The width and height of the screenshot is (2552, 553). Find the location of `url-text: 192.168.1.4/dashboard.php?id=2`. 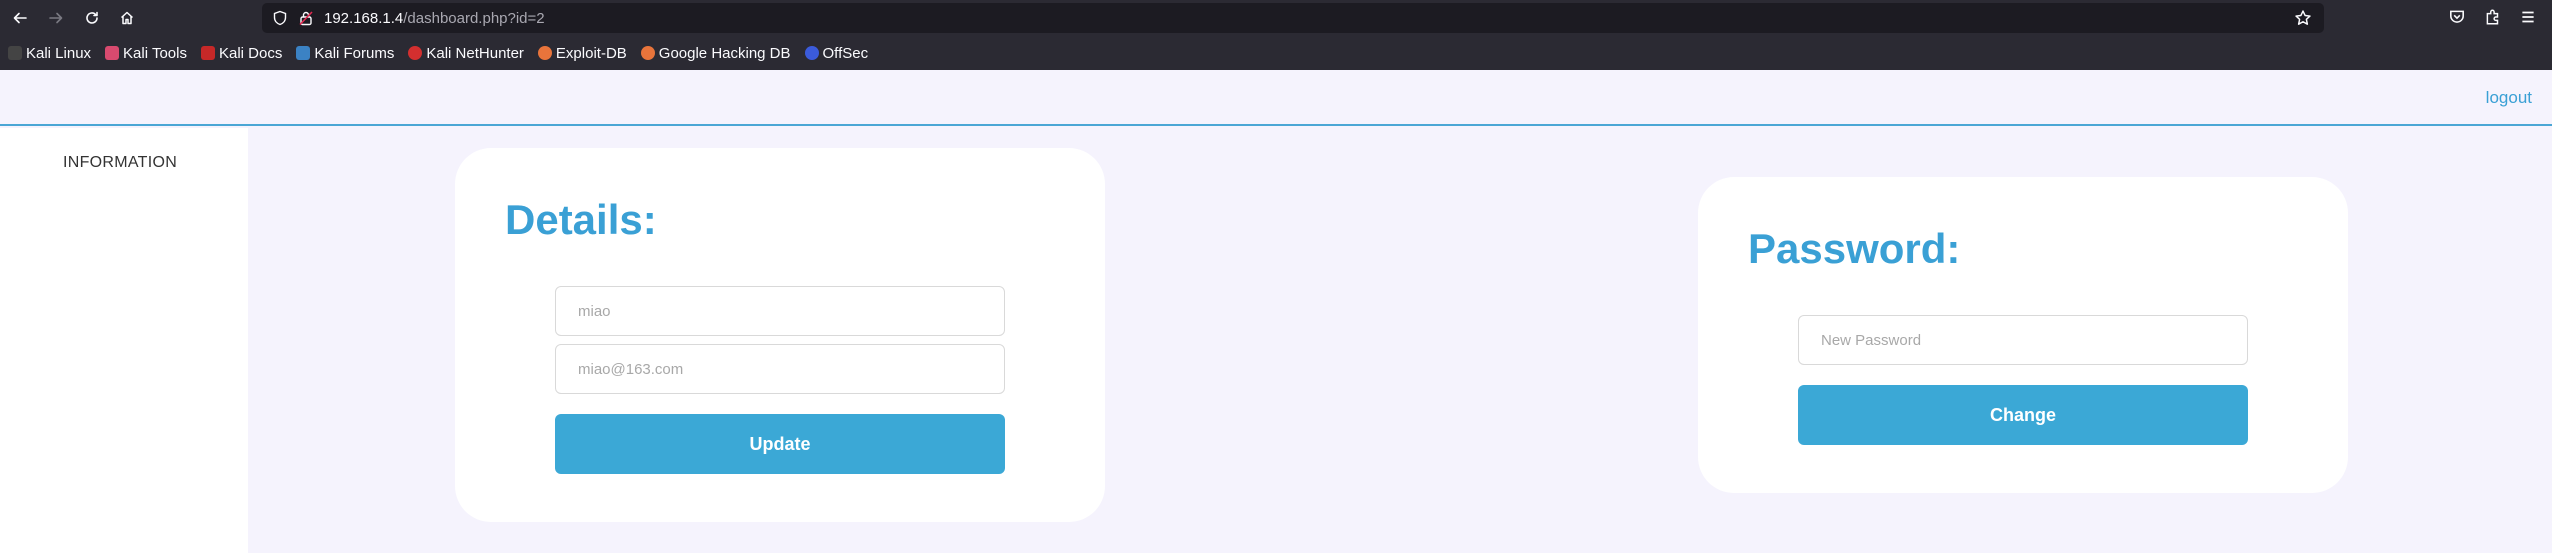

url-text: 192.168.1.4/dashboard.php?id=2 is located at coordinates (434, 18).